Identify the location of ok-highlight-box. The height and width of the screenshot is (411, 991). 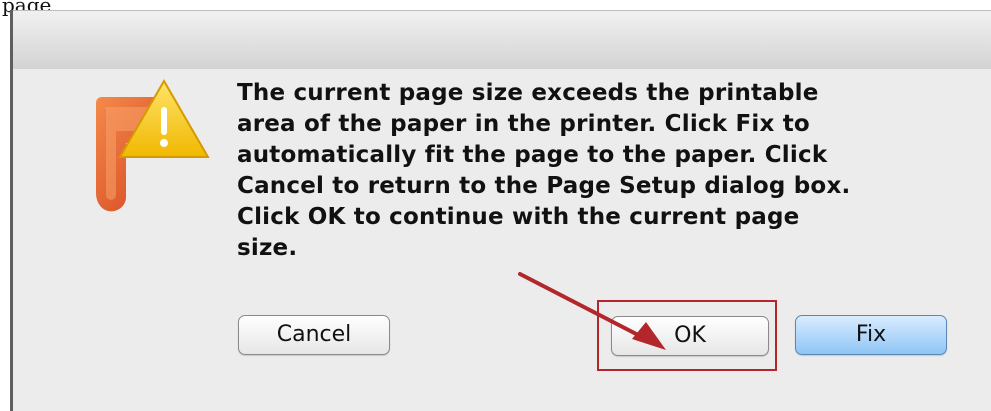
(687, 335).